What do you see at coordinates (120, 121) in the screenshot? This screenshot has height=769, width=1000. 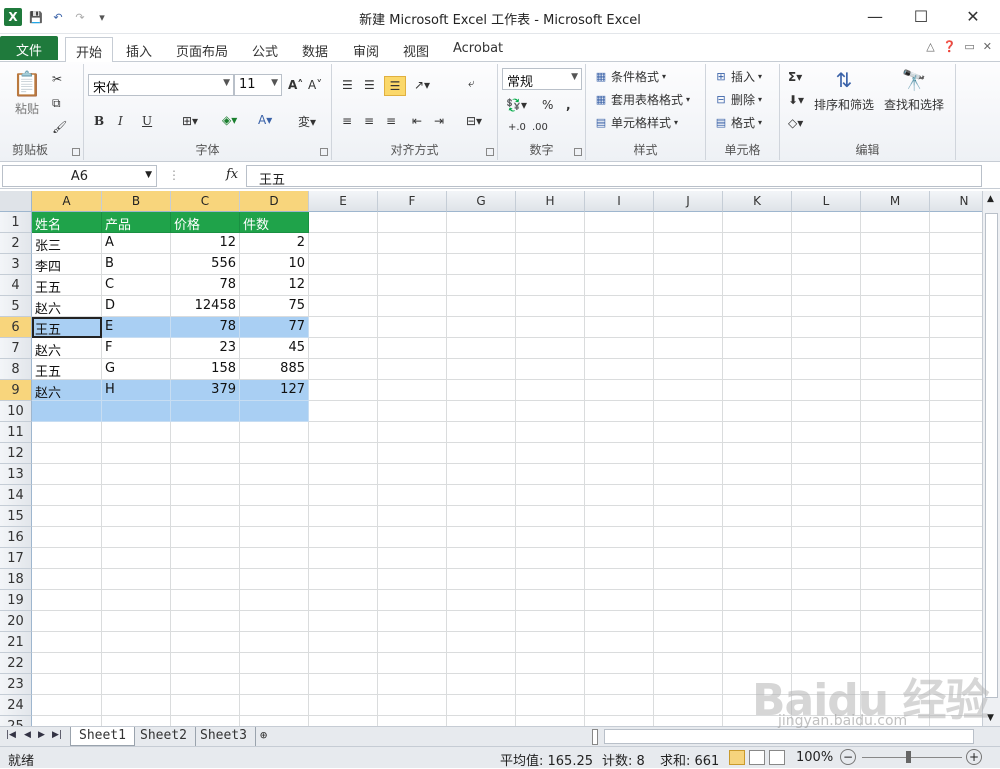 I see `italic-button: I` at bounding box center [120, 121].